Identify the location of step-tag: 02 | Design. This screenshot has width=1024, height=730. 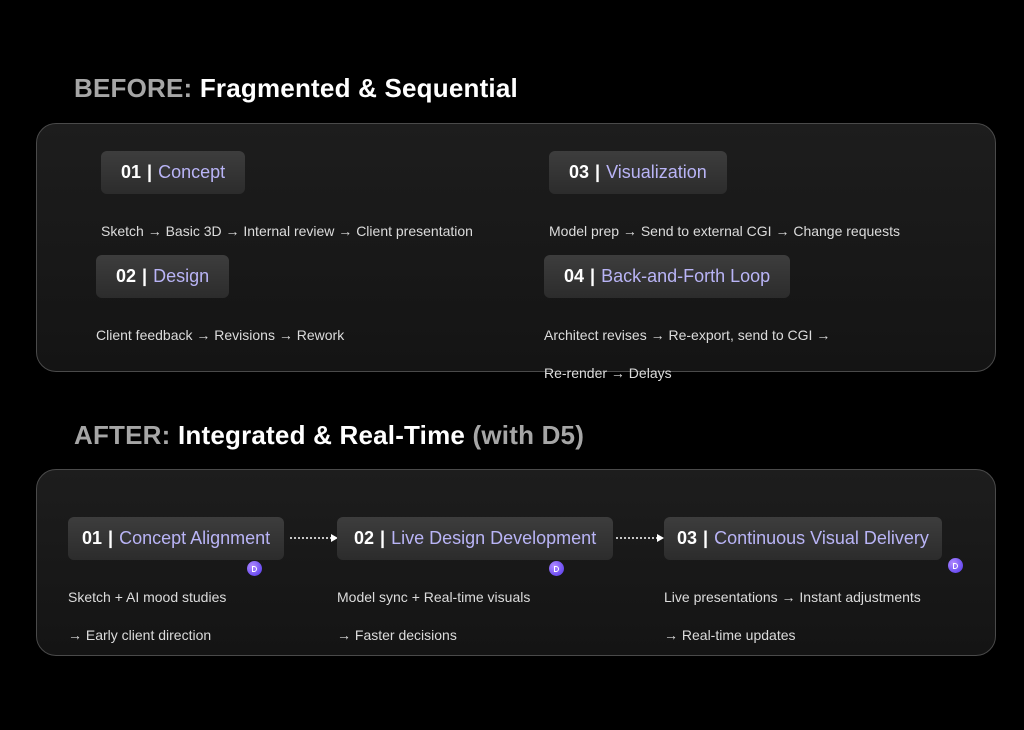
(163, 276).